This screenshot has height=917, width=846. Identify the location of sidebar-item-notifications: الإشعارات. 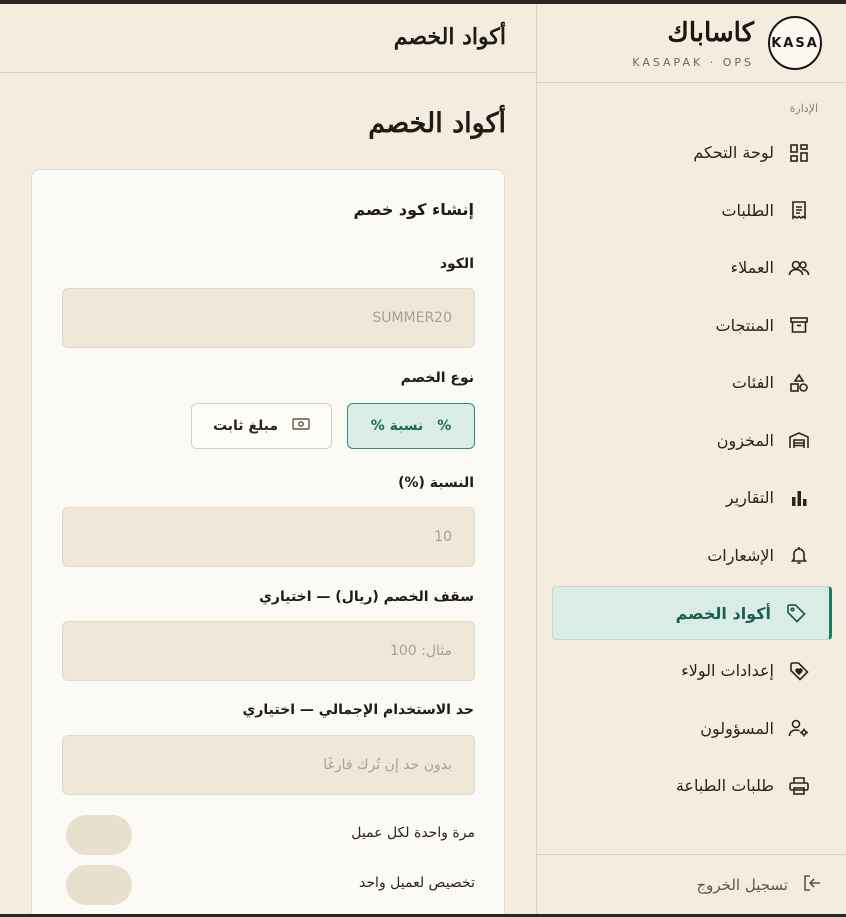
(692, 556).